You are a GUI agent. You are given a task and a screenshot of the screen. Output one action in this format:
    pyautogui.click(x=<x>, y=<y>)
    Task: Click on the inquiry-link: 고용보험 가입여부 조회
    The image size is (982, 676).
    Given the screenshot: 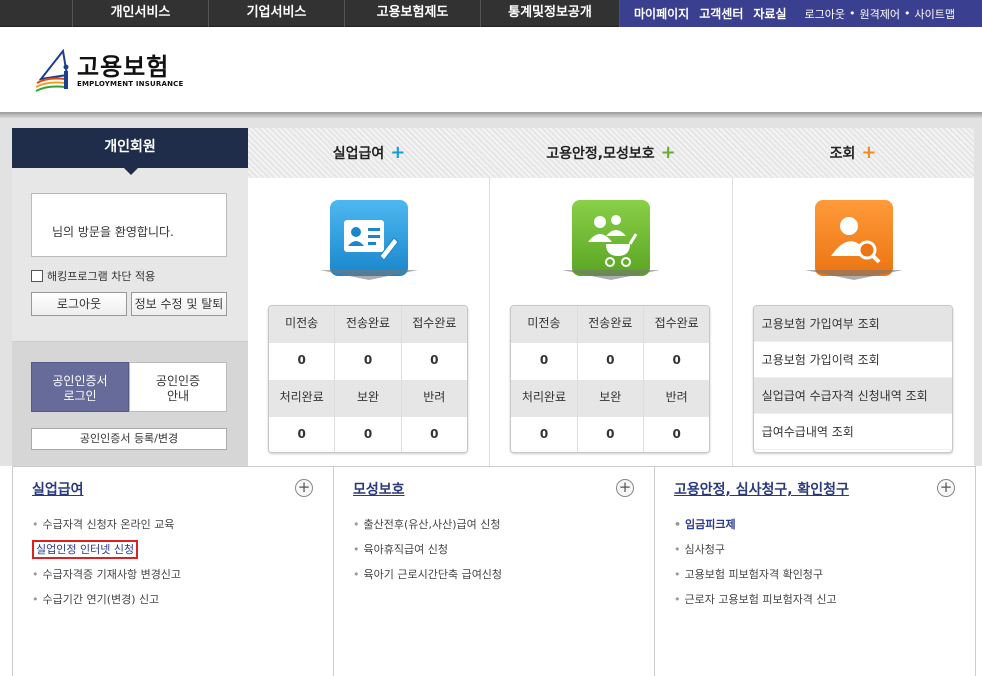 What is the action you would take?
    pyautogui.click(x=852, y=324)
    